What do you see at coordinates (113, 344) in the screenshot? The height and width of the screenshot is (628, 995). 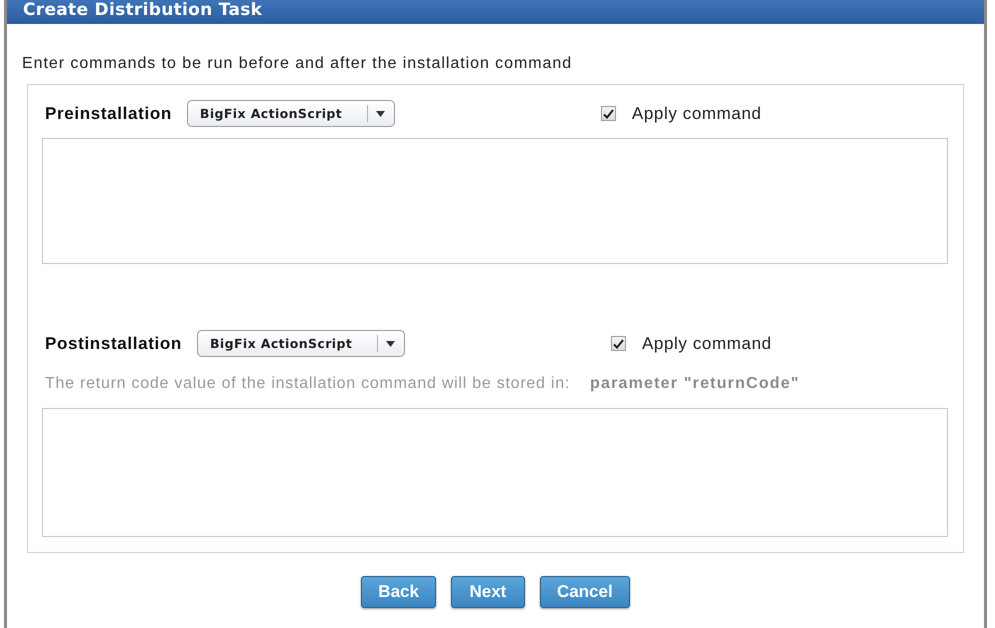 I see `section-label: Postinstallation` at bounding box center [113, 344].